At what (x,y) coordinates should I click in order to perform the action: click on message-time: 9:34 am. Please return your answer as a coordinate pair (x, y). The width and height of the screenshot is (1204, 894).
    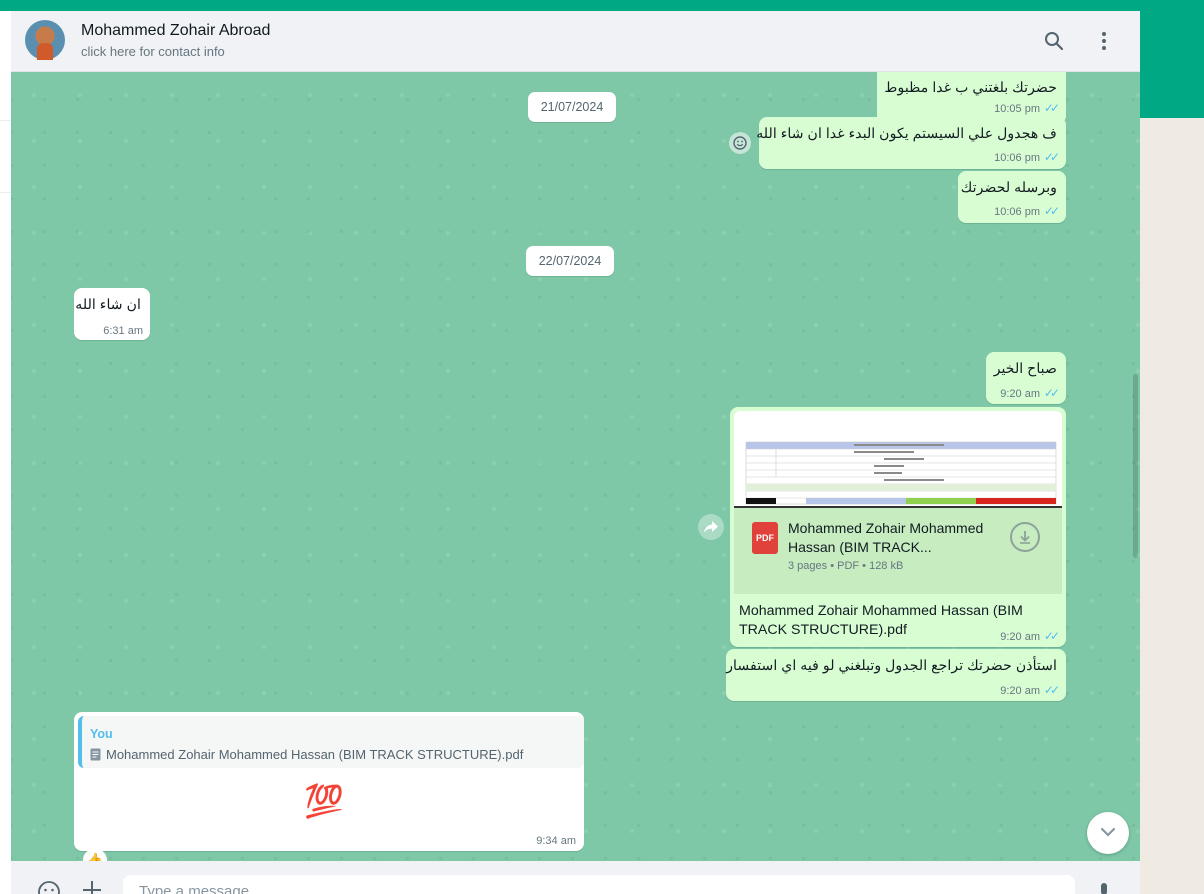
    Looking at the image, I should click on (556, 841).